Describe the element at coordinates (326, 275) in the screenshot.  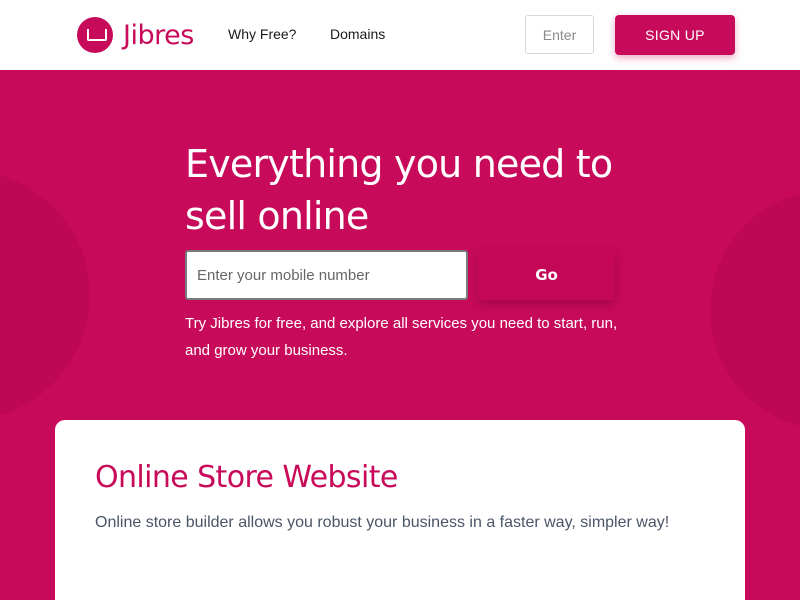
I see `mobile-number-input` at that location.